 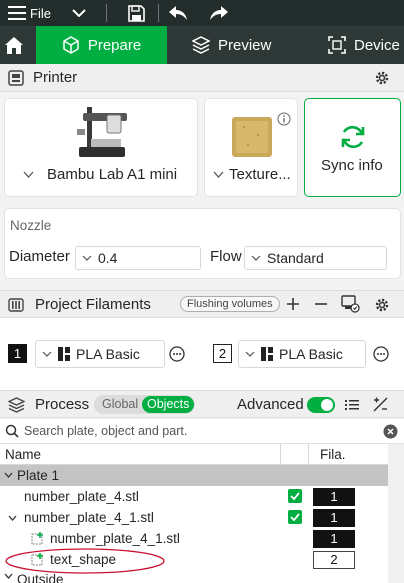 What do you see at coordinates (16, 78) in the screenshot?
I see `printer-icon` at bounding box center [16, 78].